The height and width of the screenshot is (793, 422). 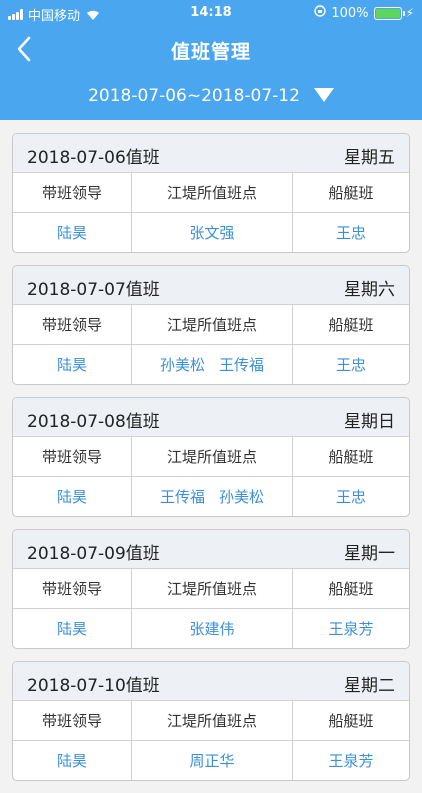 What do you see at coordinates (409, 13) in the screenshot?
I see `charging-icon: ⚡` at bounding box center [409, 13].